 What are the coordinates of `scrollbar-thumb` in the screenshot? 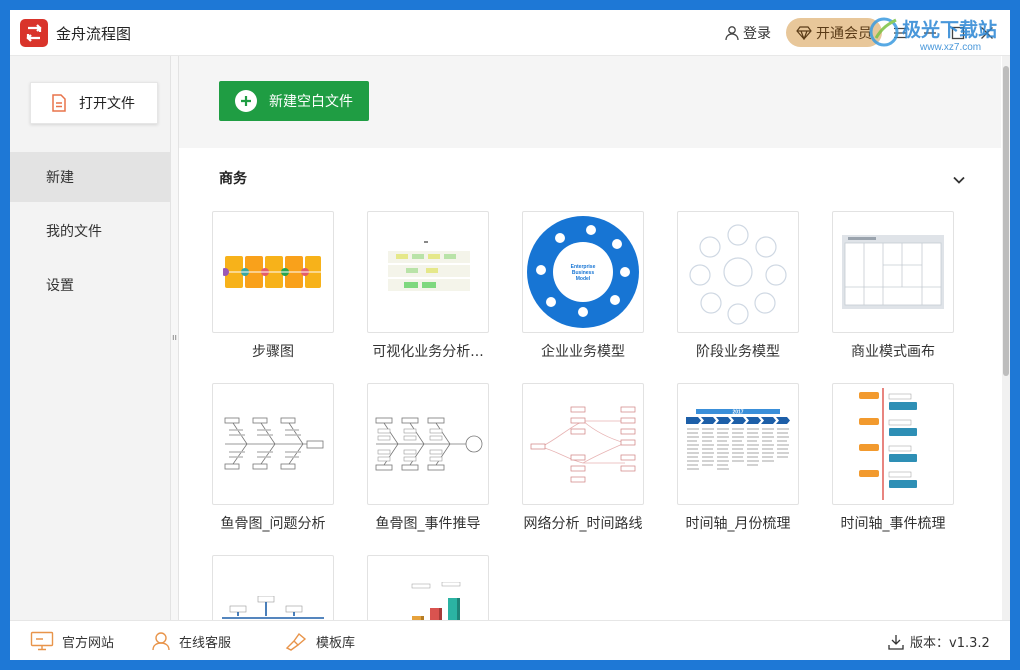 It's located at (1006, 221).